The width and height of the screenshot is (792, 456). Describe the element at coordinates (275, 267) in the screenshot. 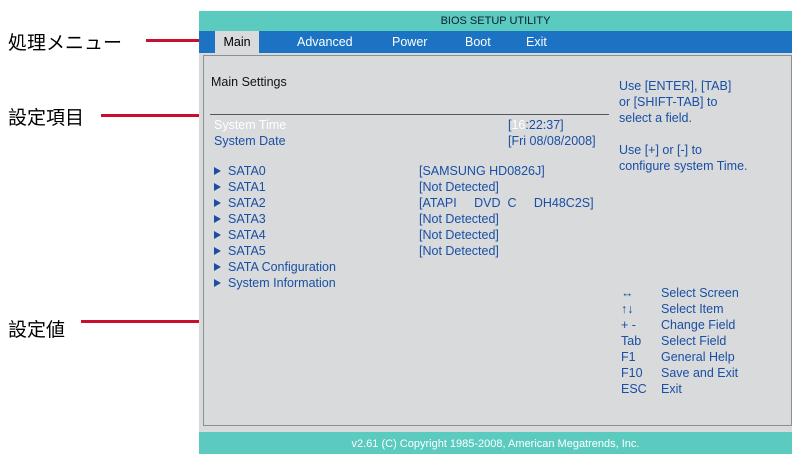

I see `submenu-sata-configuration: SATA Configuration` at that location.